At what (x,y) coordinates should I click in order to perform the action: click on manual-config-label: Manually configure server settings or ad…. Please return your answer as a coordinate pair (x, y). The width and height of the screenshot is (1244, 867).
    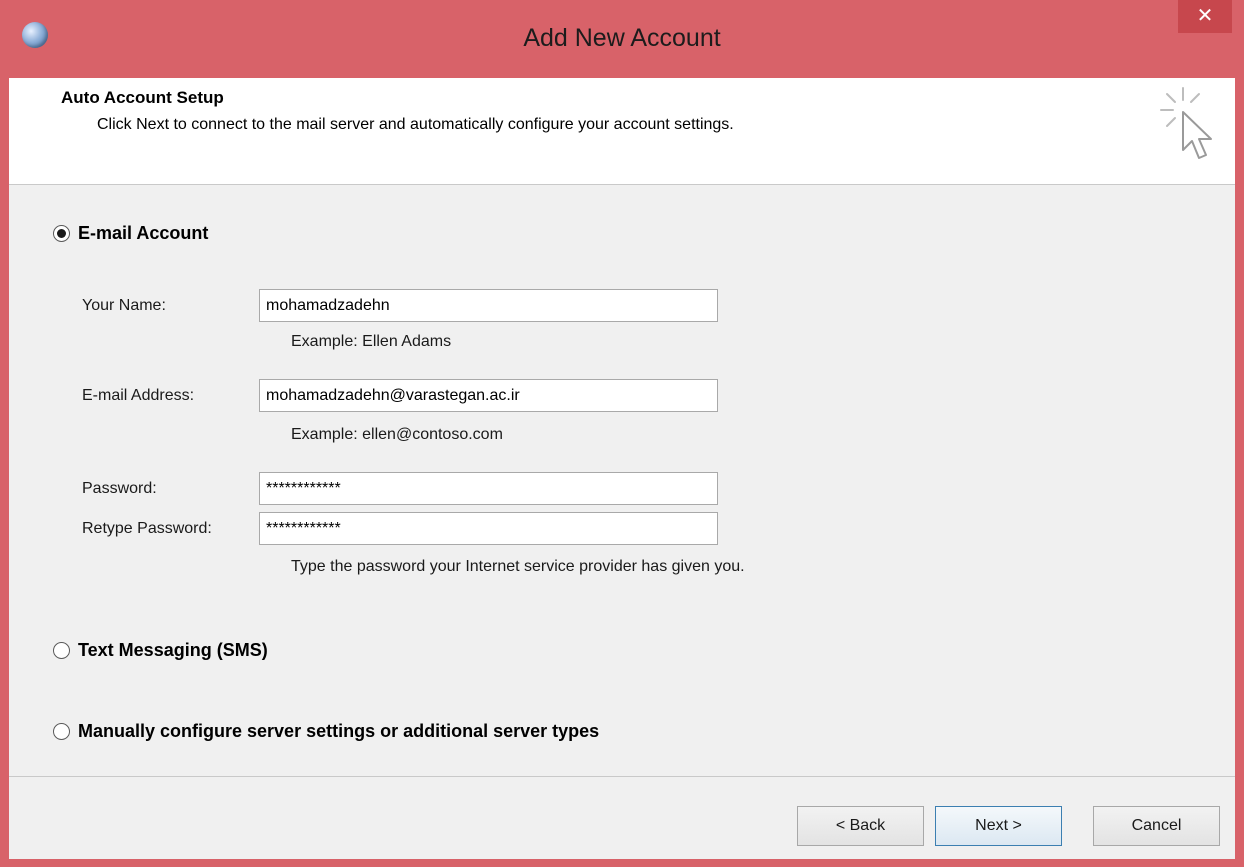
    Looking at the image, I should click on (339, 731).